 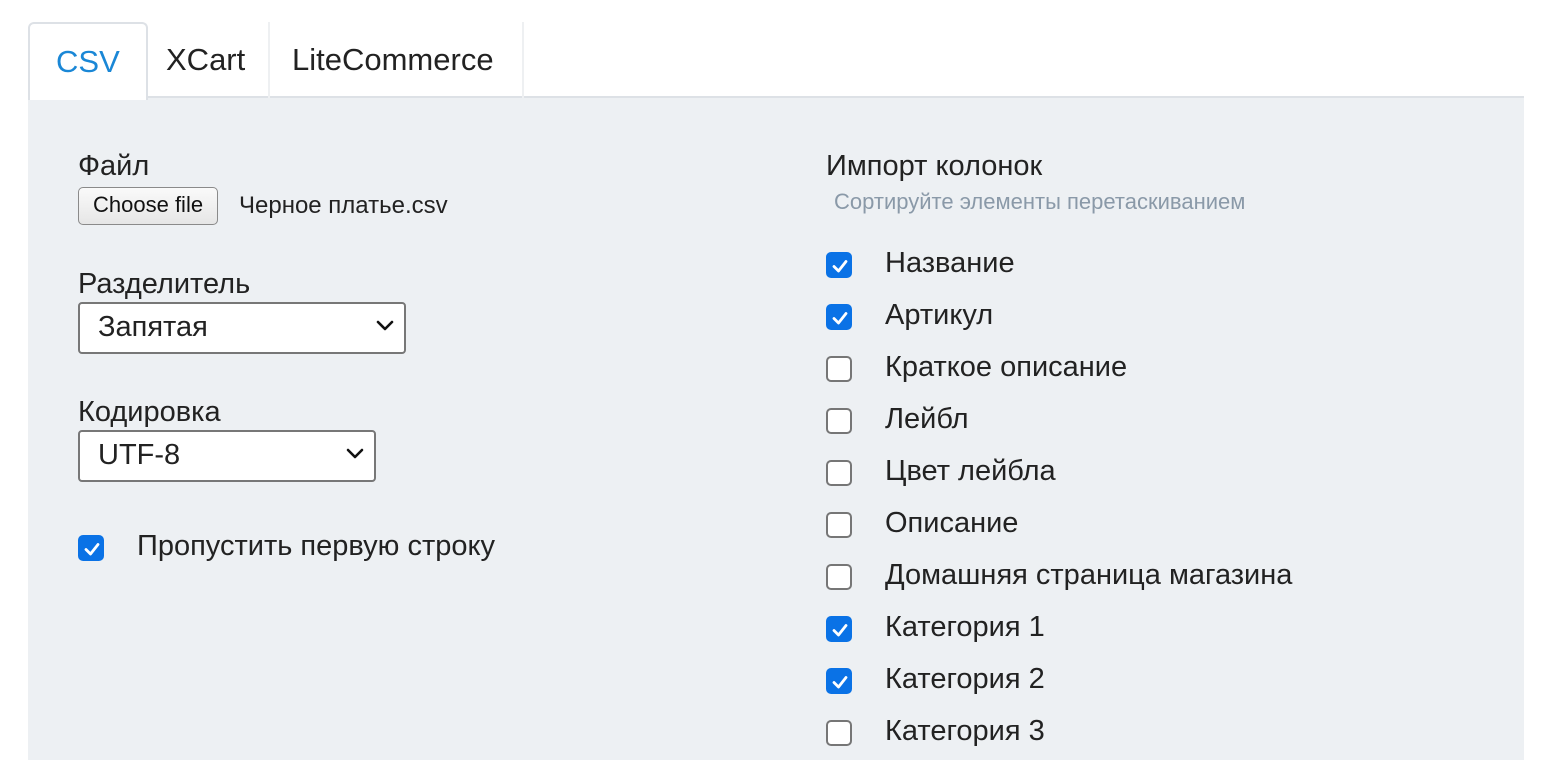 I want to click on skip-first-row-checkbox, so click(x=91, y=548).